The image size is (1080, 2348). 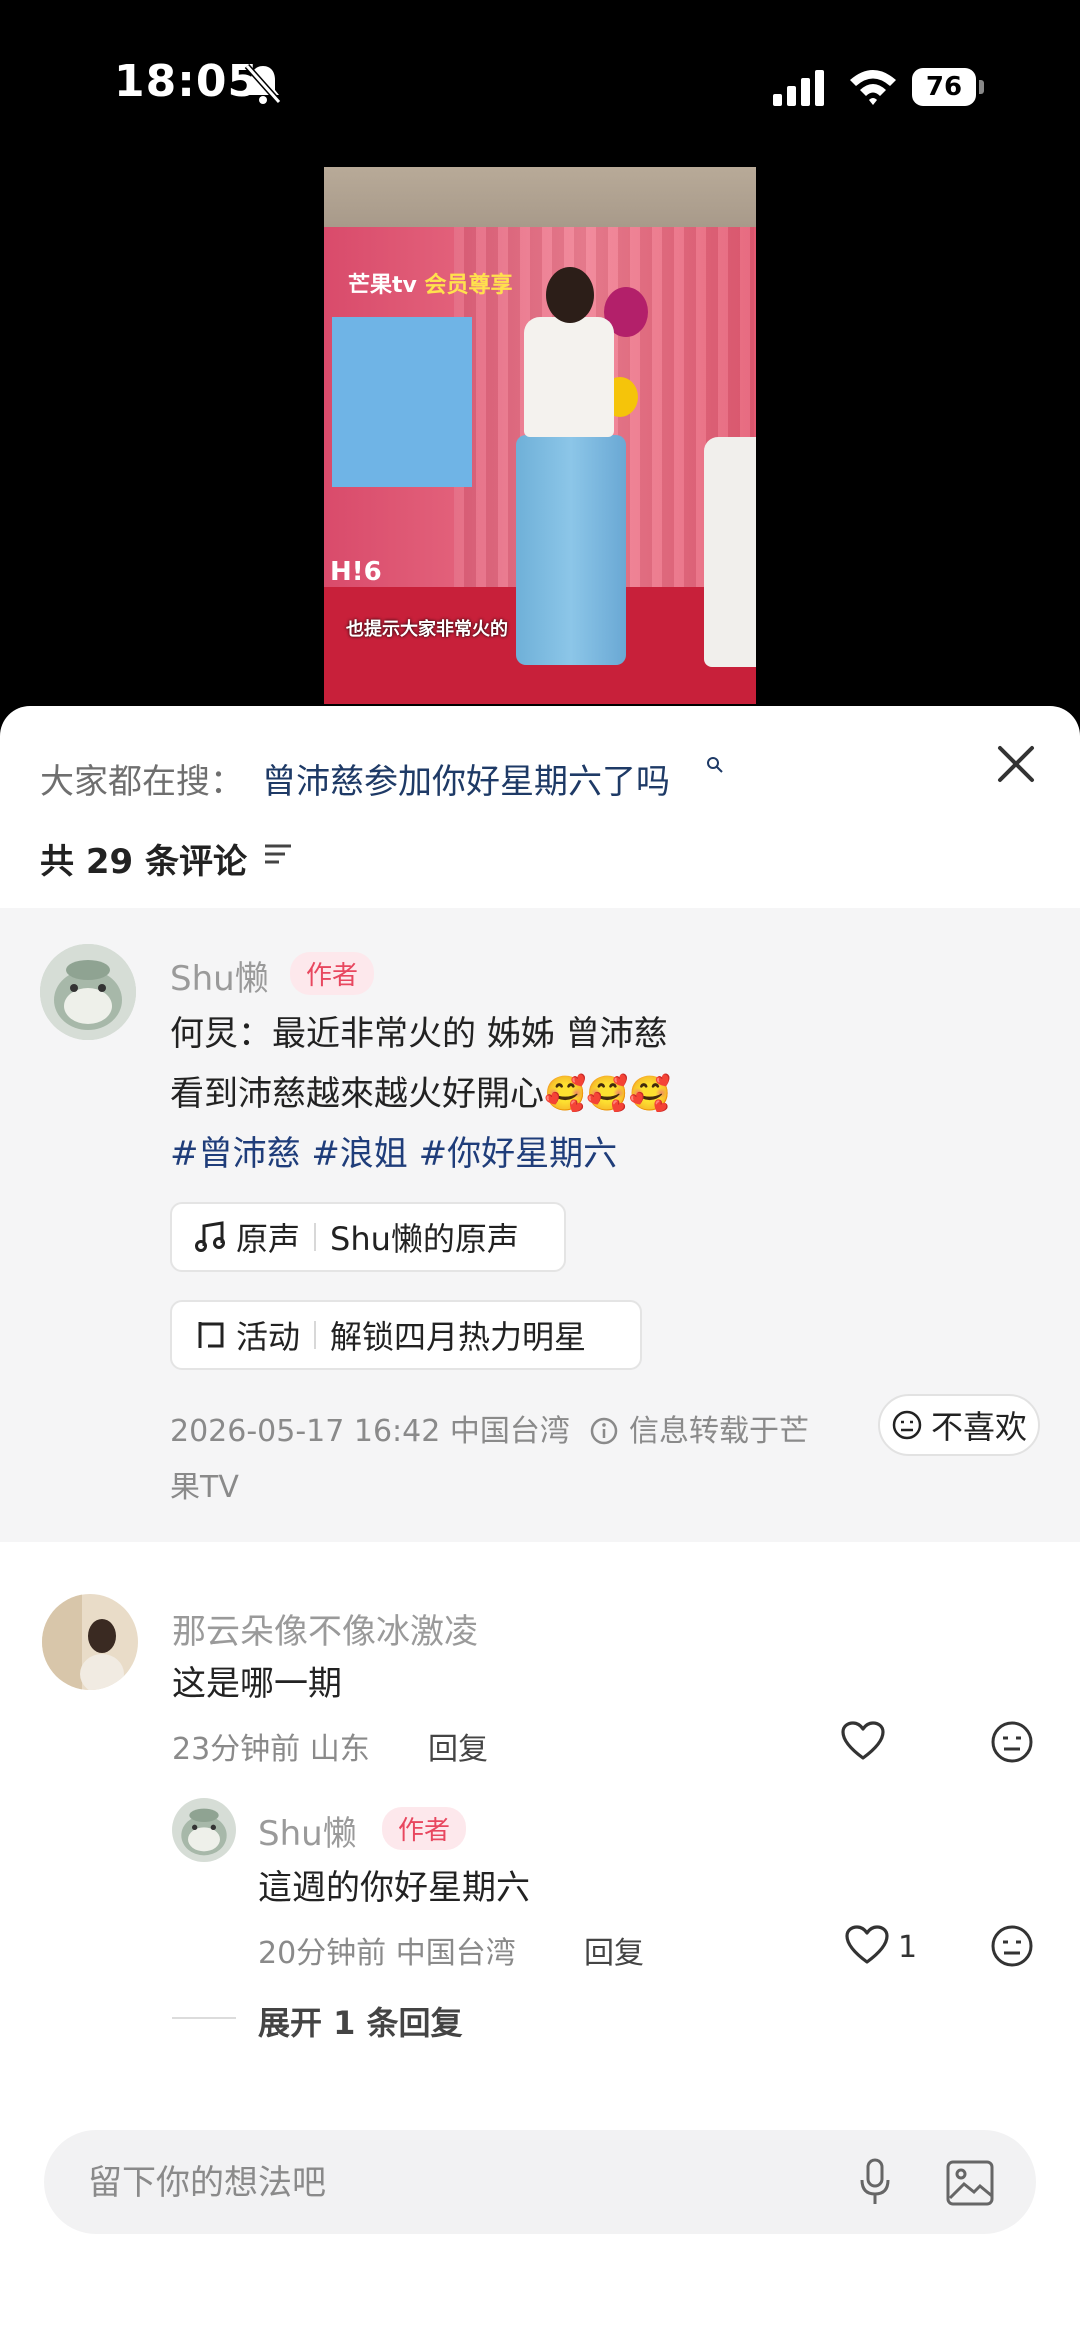 I want to click on source-note: 信息转载于芒, so click(x=718, y=1431).